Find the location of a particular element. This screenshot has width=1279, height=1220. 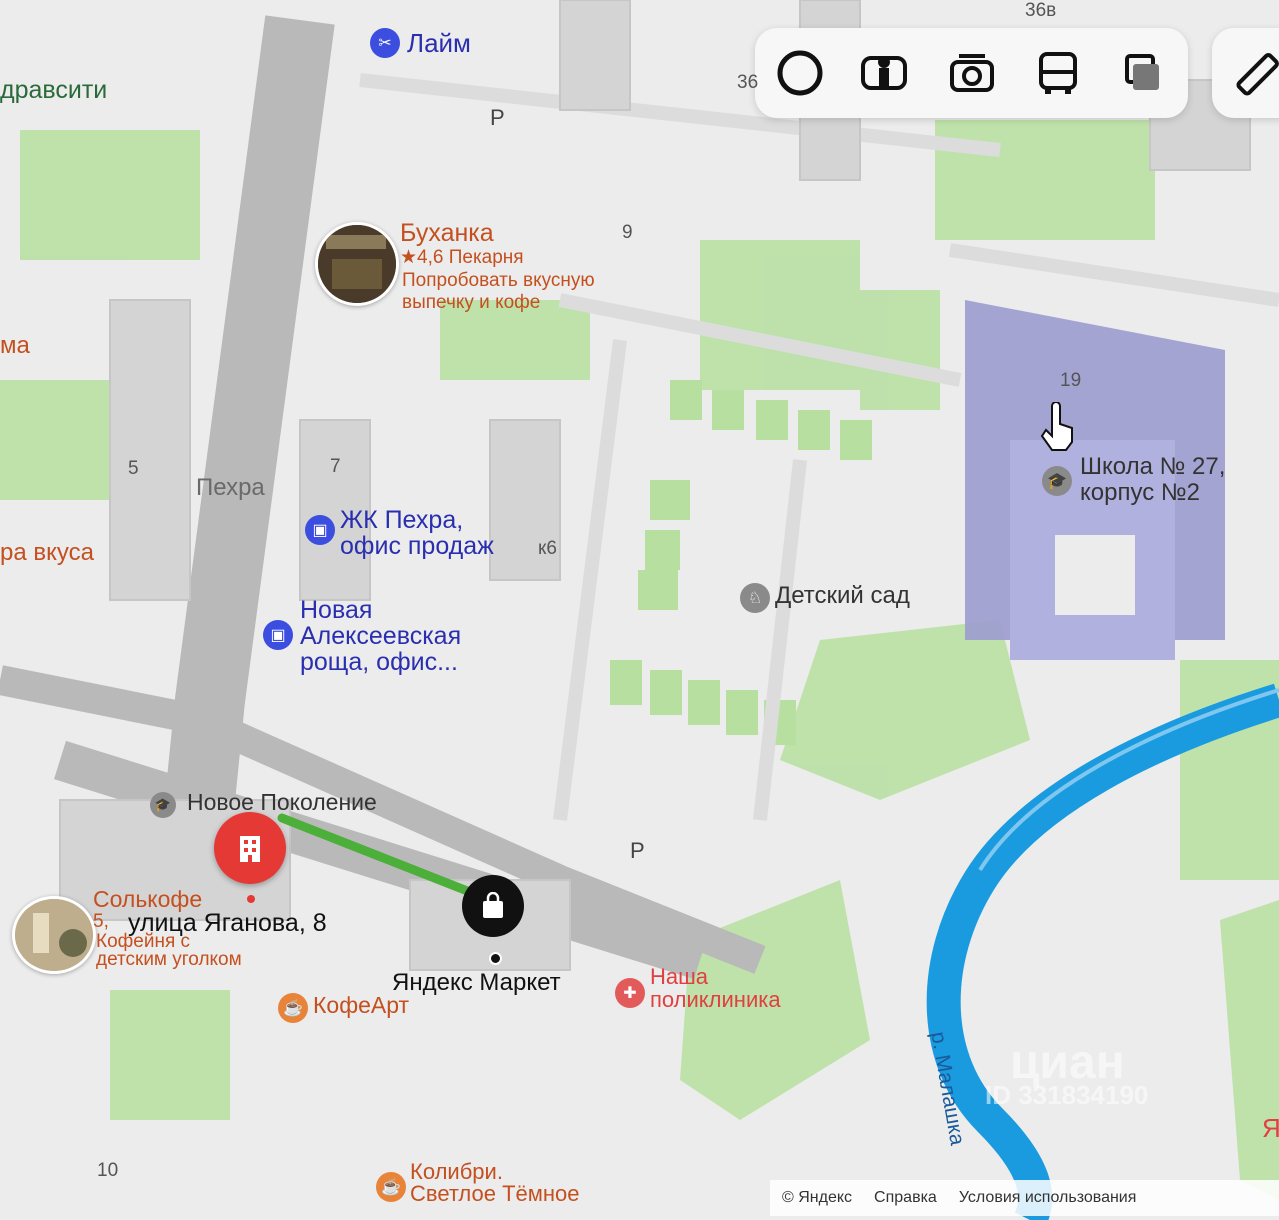

layers-icon is located at coordinates (1142, 73).